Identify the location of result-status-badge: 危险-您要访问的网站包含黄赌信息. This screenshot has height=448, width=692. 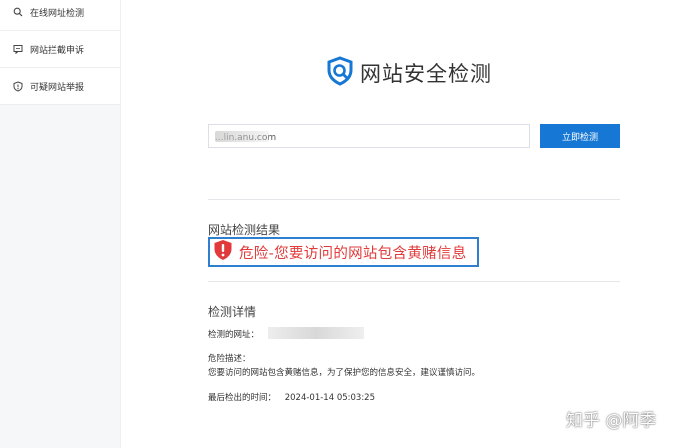
(343, 252).